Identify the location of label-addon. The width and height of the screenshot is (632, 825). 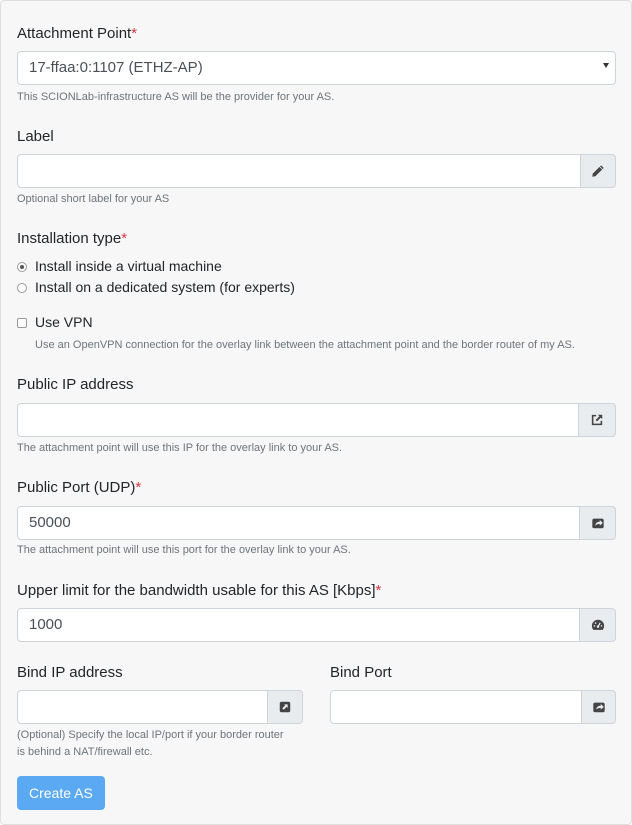
(598, 171).